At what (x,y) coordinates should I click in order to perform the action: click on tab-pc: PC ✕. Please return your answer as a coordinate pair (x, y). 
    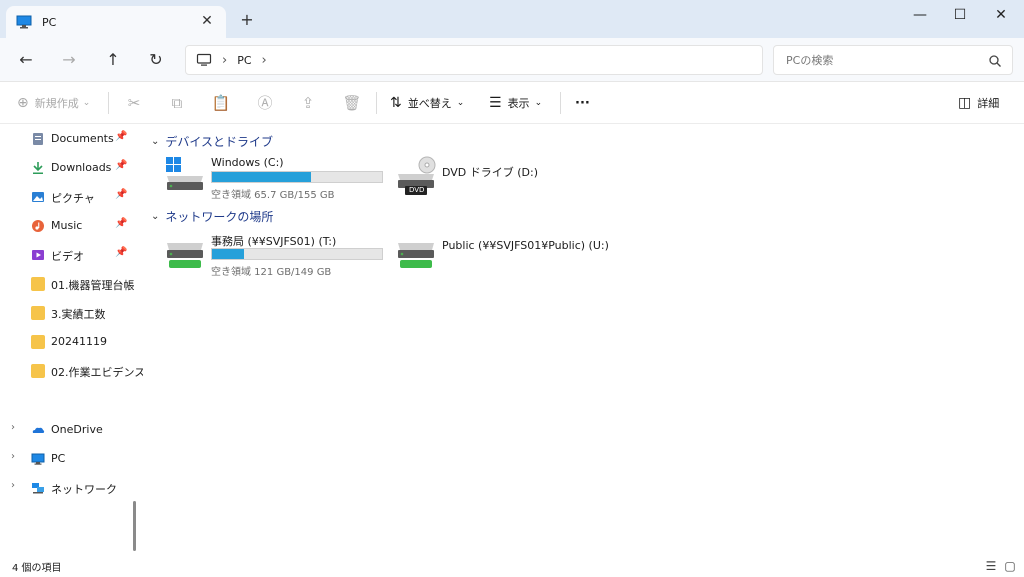
    Looking at the image, I should click on (116, 22).